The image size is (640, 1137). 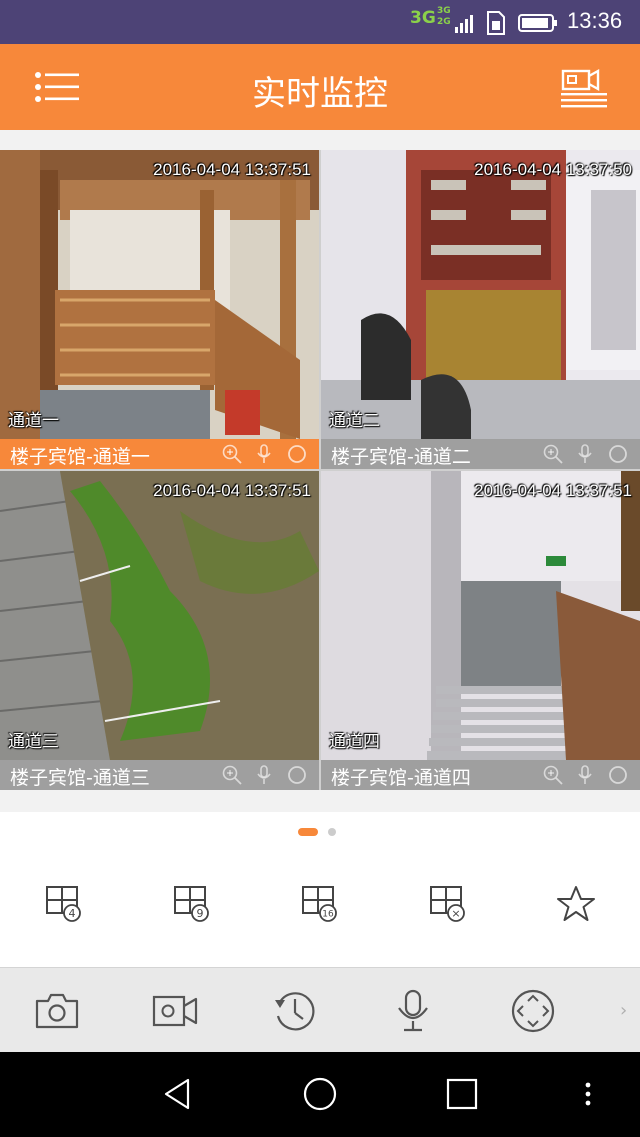 What do you see at coordinates (448, 904) in the screenshot?
I see `grid-close-icon: ×` at bounding box center [448, 904].